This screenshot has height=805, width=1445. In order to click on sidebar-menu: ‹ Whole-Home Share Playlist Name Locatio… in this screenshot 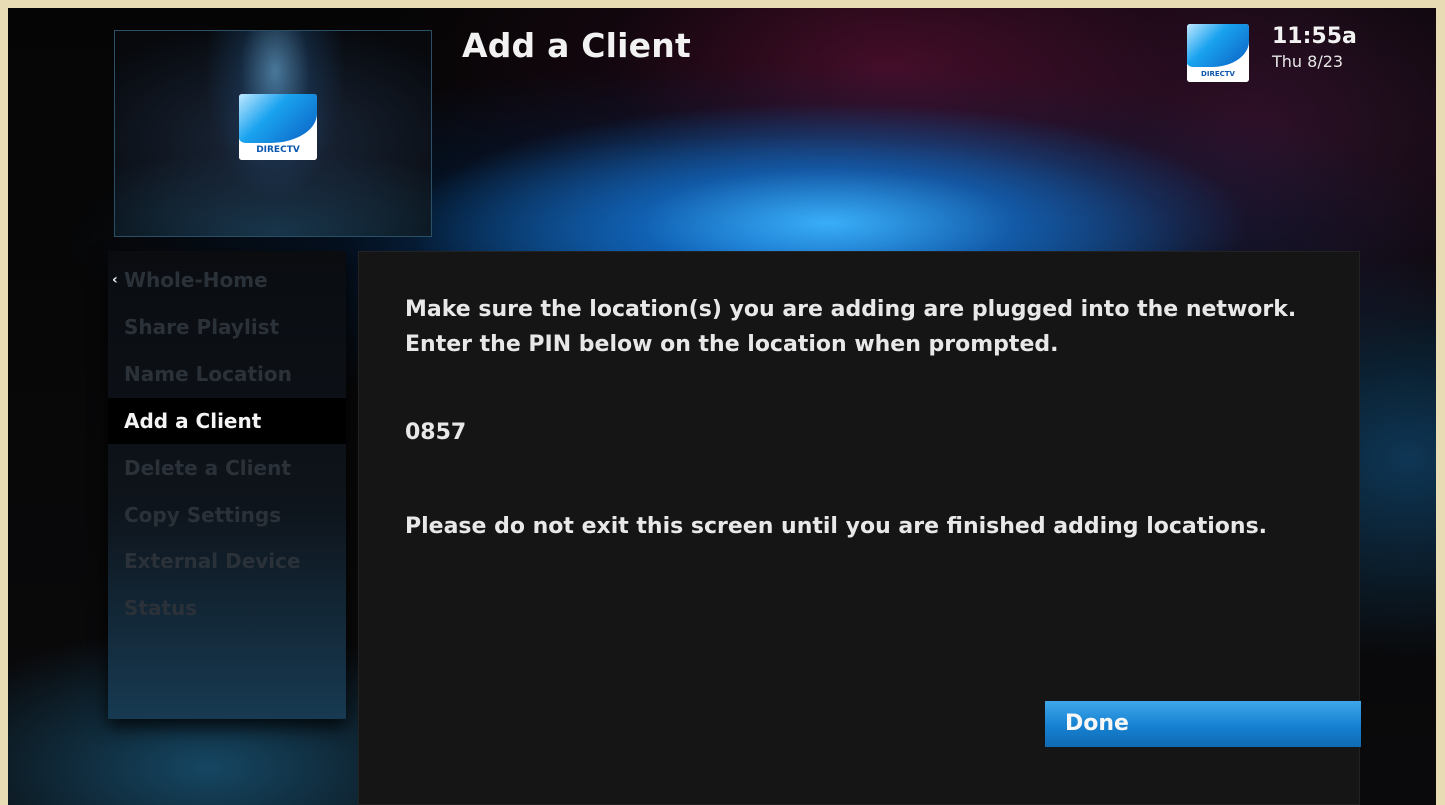, I will do `click(227, 485)`.